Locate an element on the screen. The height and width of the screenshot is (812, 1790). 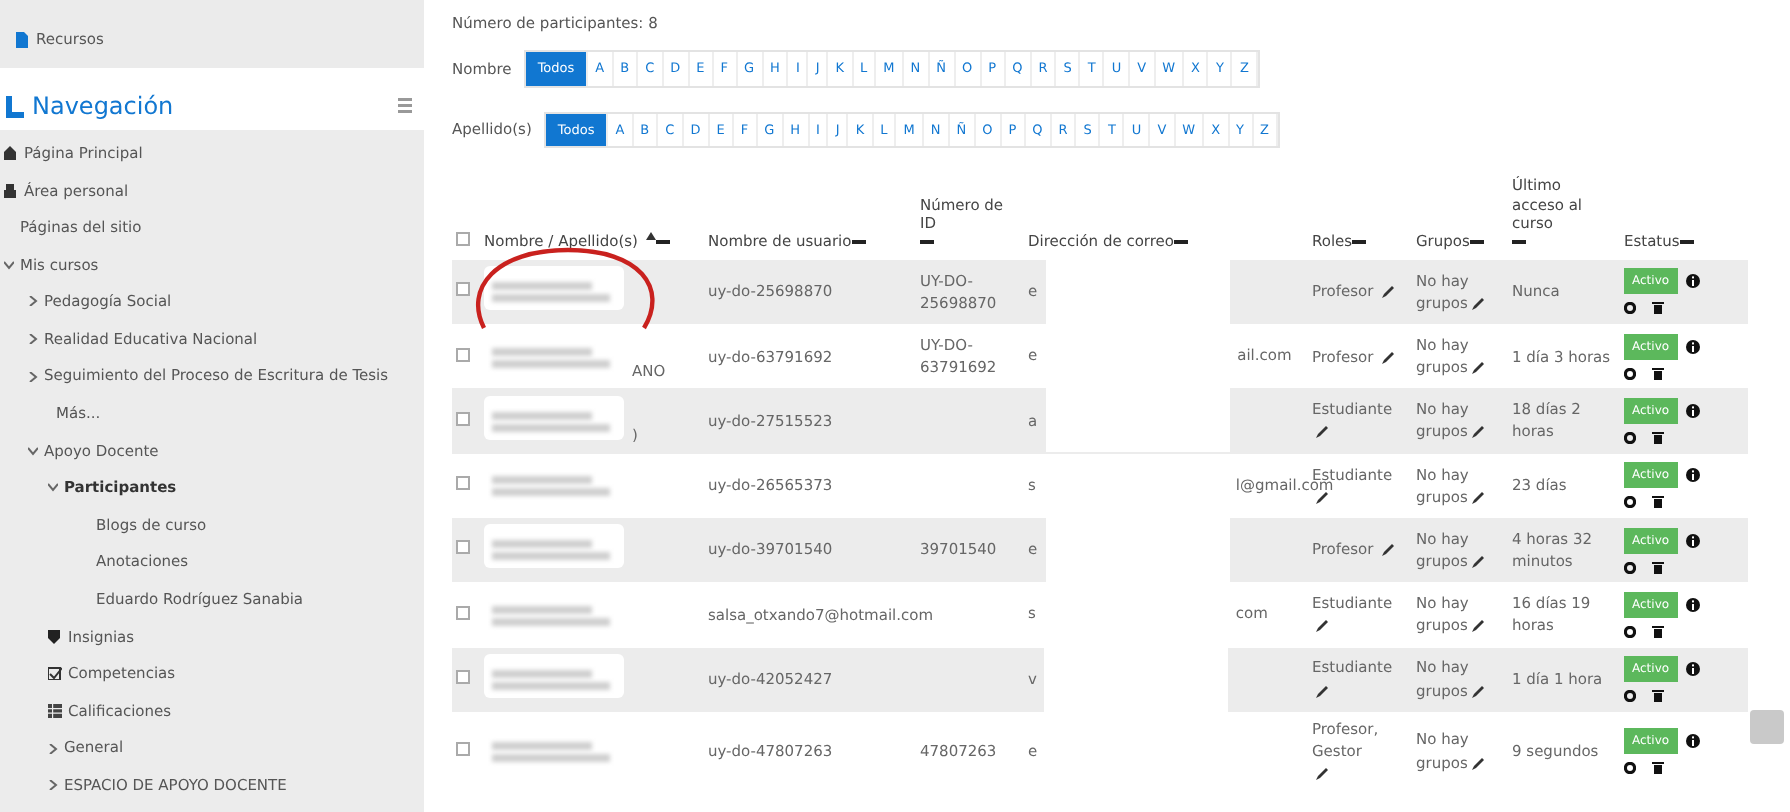
grid-icon is located at coordinates (55, 710).